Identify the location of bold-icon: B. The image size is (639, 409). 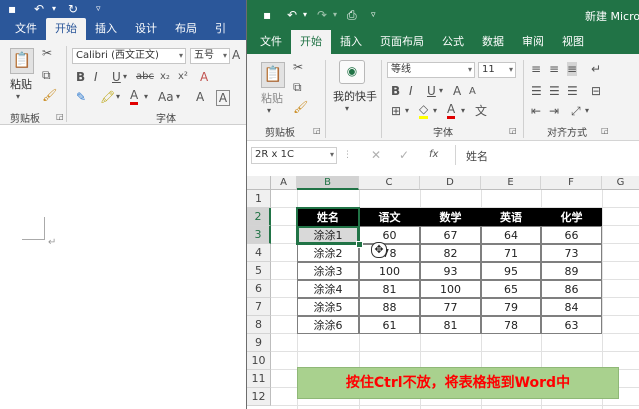
(395, 91).